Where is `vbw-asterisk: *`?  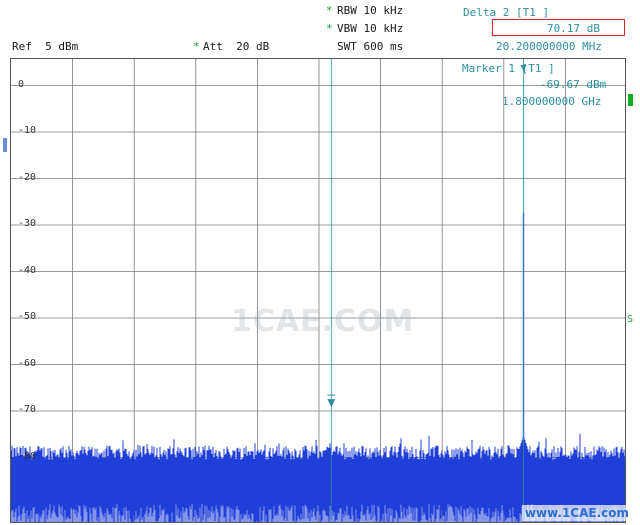 vbw-asterisk: * is located at coordinates (329, 28).